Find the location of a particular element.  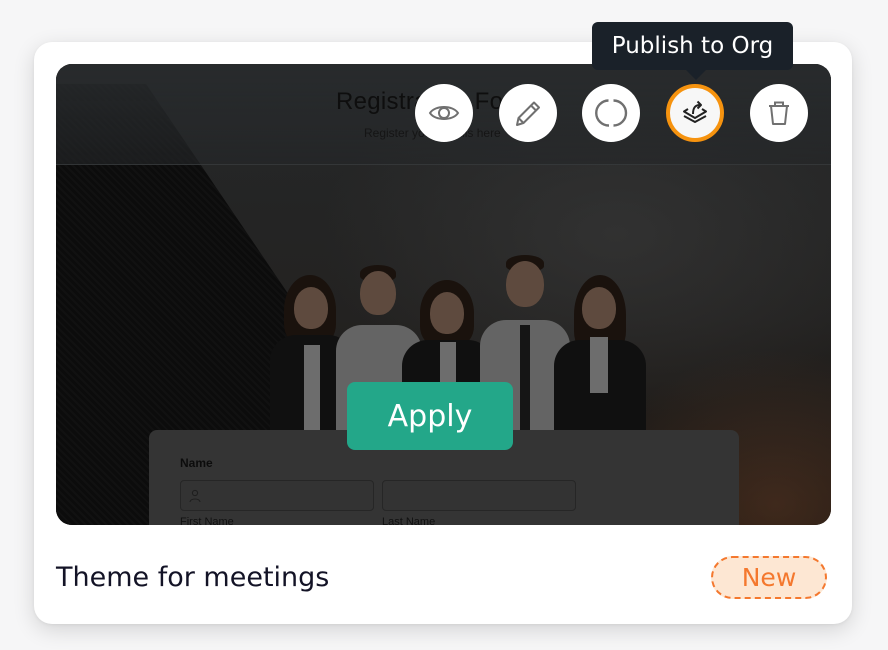

preview-last-name-label: Last Name is located at coordinates (409, 520).